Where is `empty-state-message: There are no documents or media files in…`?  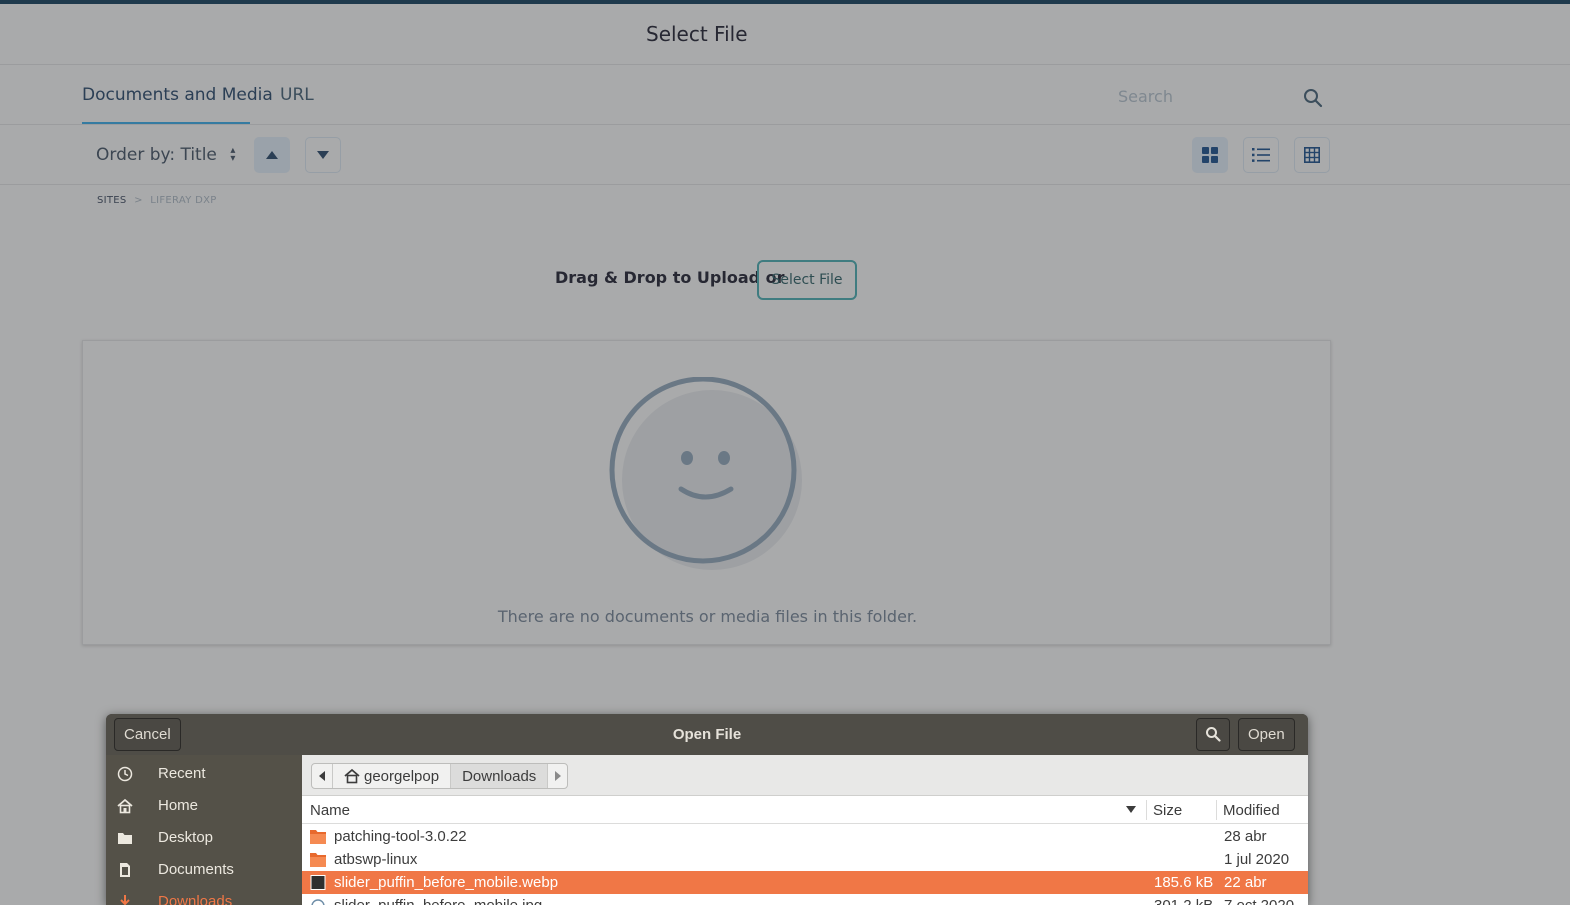
empty-state-message: There are no documents or media files in… is located at coordinates (707, 616).